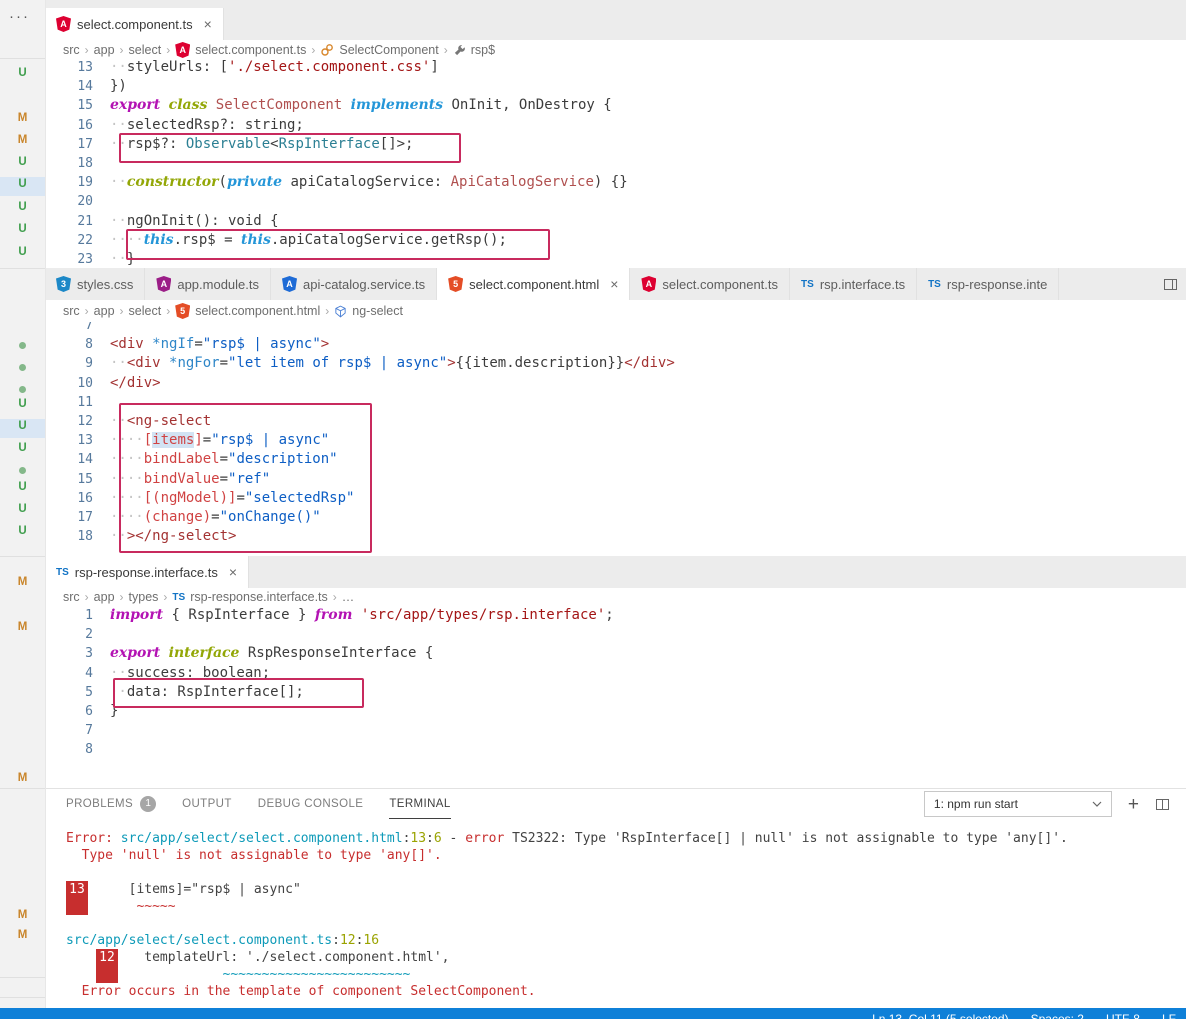 The width and height of the screenshot is (1186, 1019). I want to click on tab-select-component-html: 5 select.component.html ×, so click(534, 284).